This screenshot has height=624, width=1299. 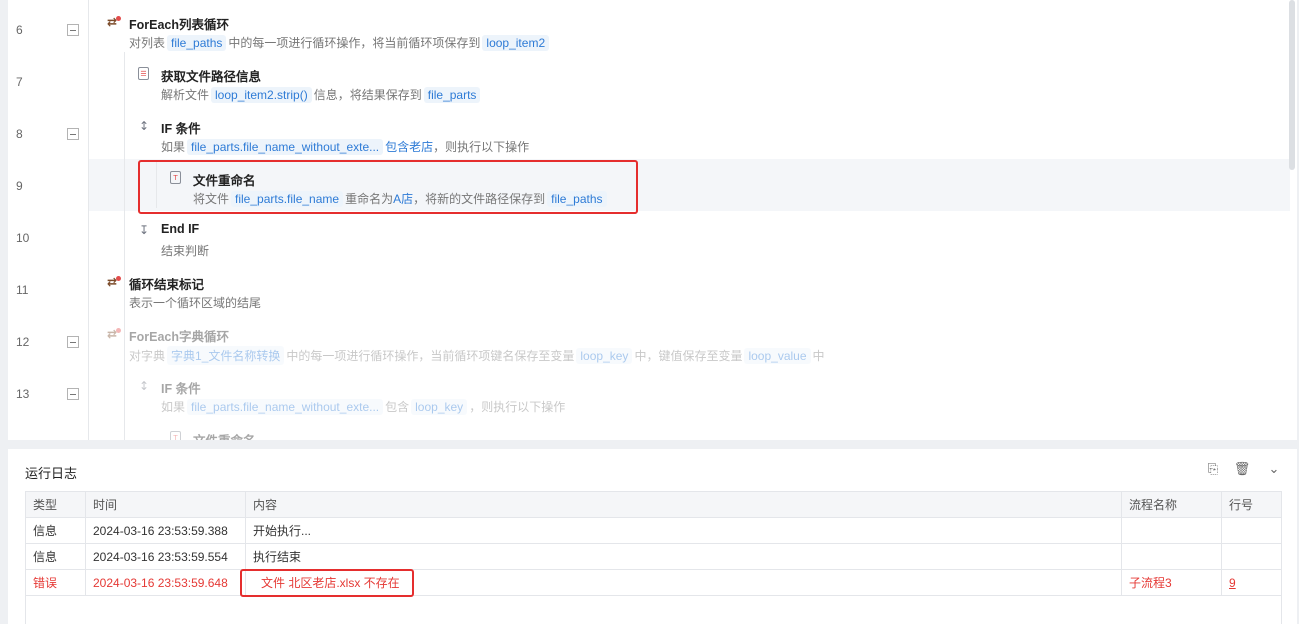 I want to click on log-type: 错误, so click(x=55, y=582).